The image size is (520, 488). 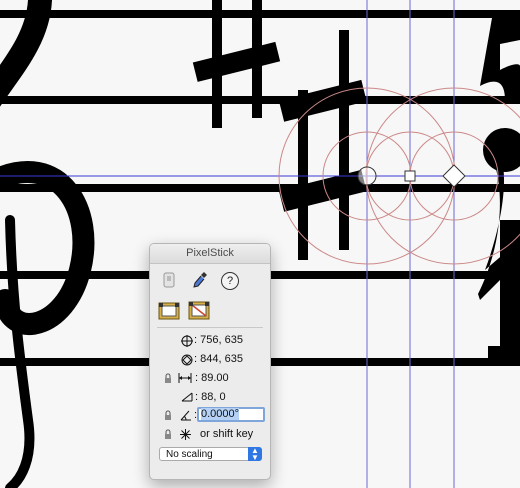 I want to click on delta-value: : 88, 0, so click(x=210, y=397).